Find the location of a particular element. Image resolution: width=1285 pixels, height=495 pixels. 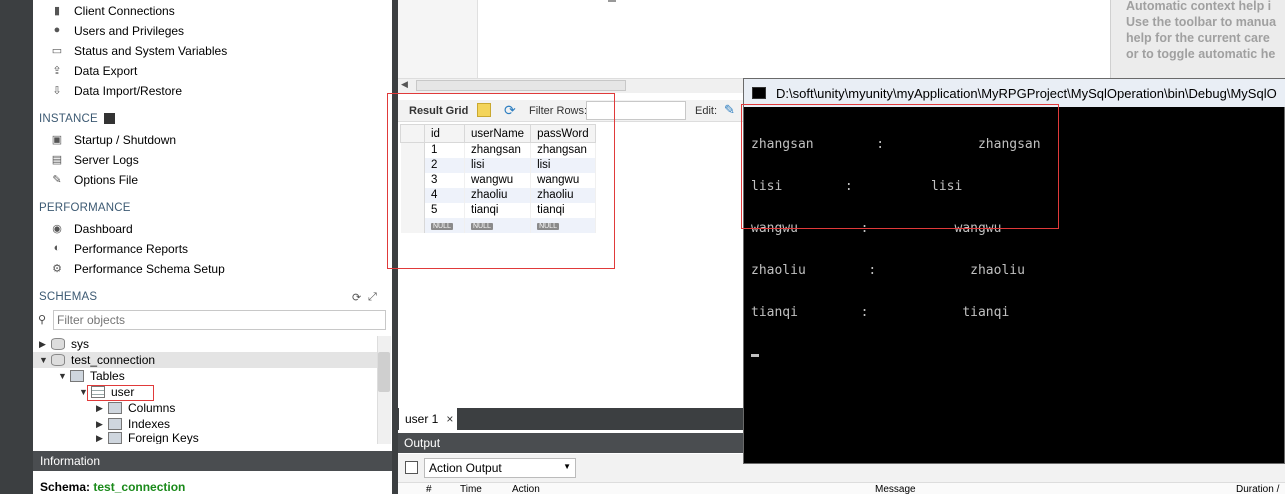

col-time: Time is located at coordinates (471, 489).